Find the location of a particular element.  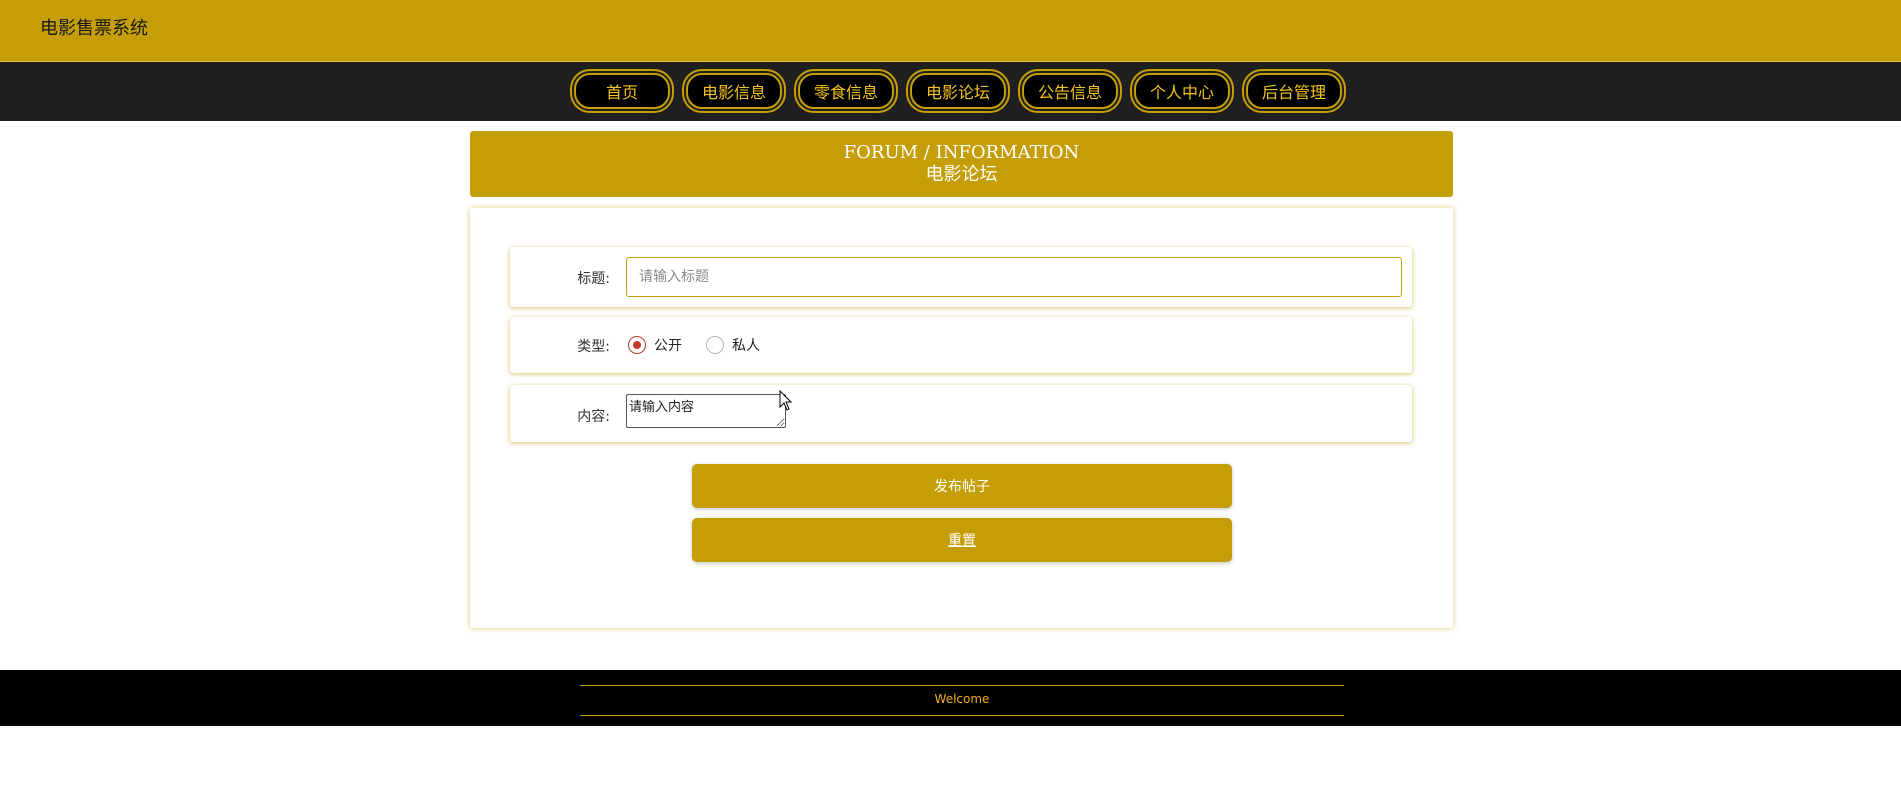

section-banner: FORUM / INFORMATION 电影论坛 is located at coordinates (961, 164).